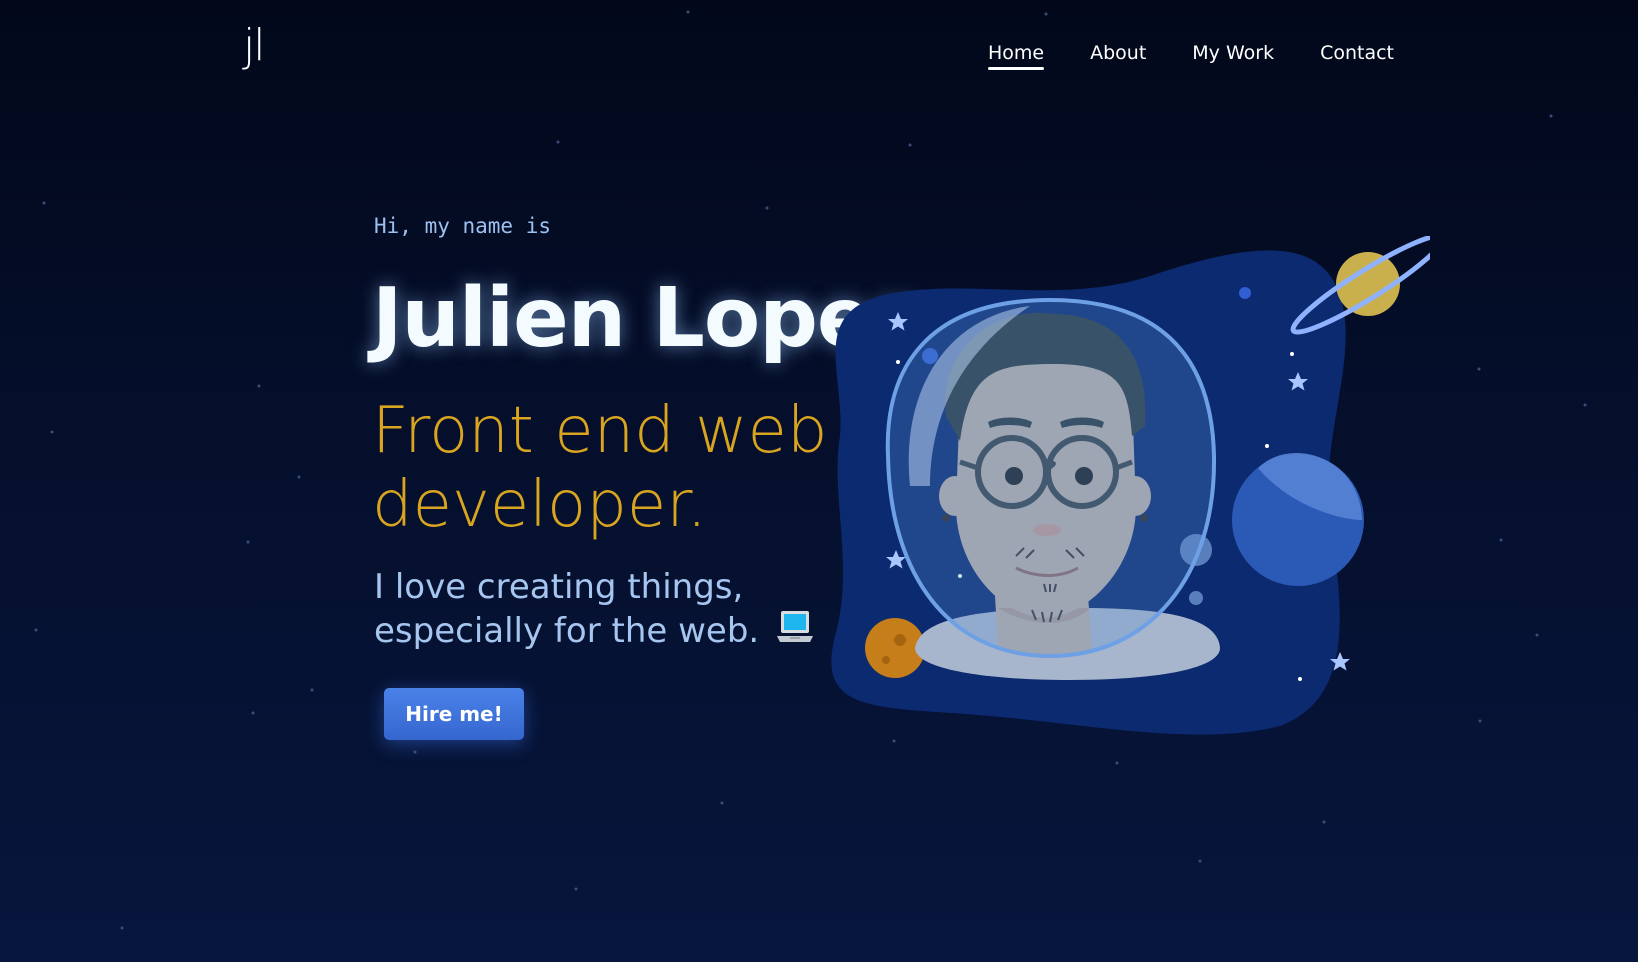 This screenshot has width=1638, height=962. I want to click on nav-item-home: Home, so click(1016, 56).